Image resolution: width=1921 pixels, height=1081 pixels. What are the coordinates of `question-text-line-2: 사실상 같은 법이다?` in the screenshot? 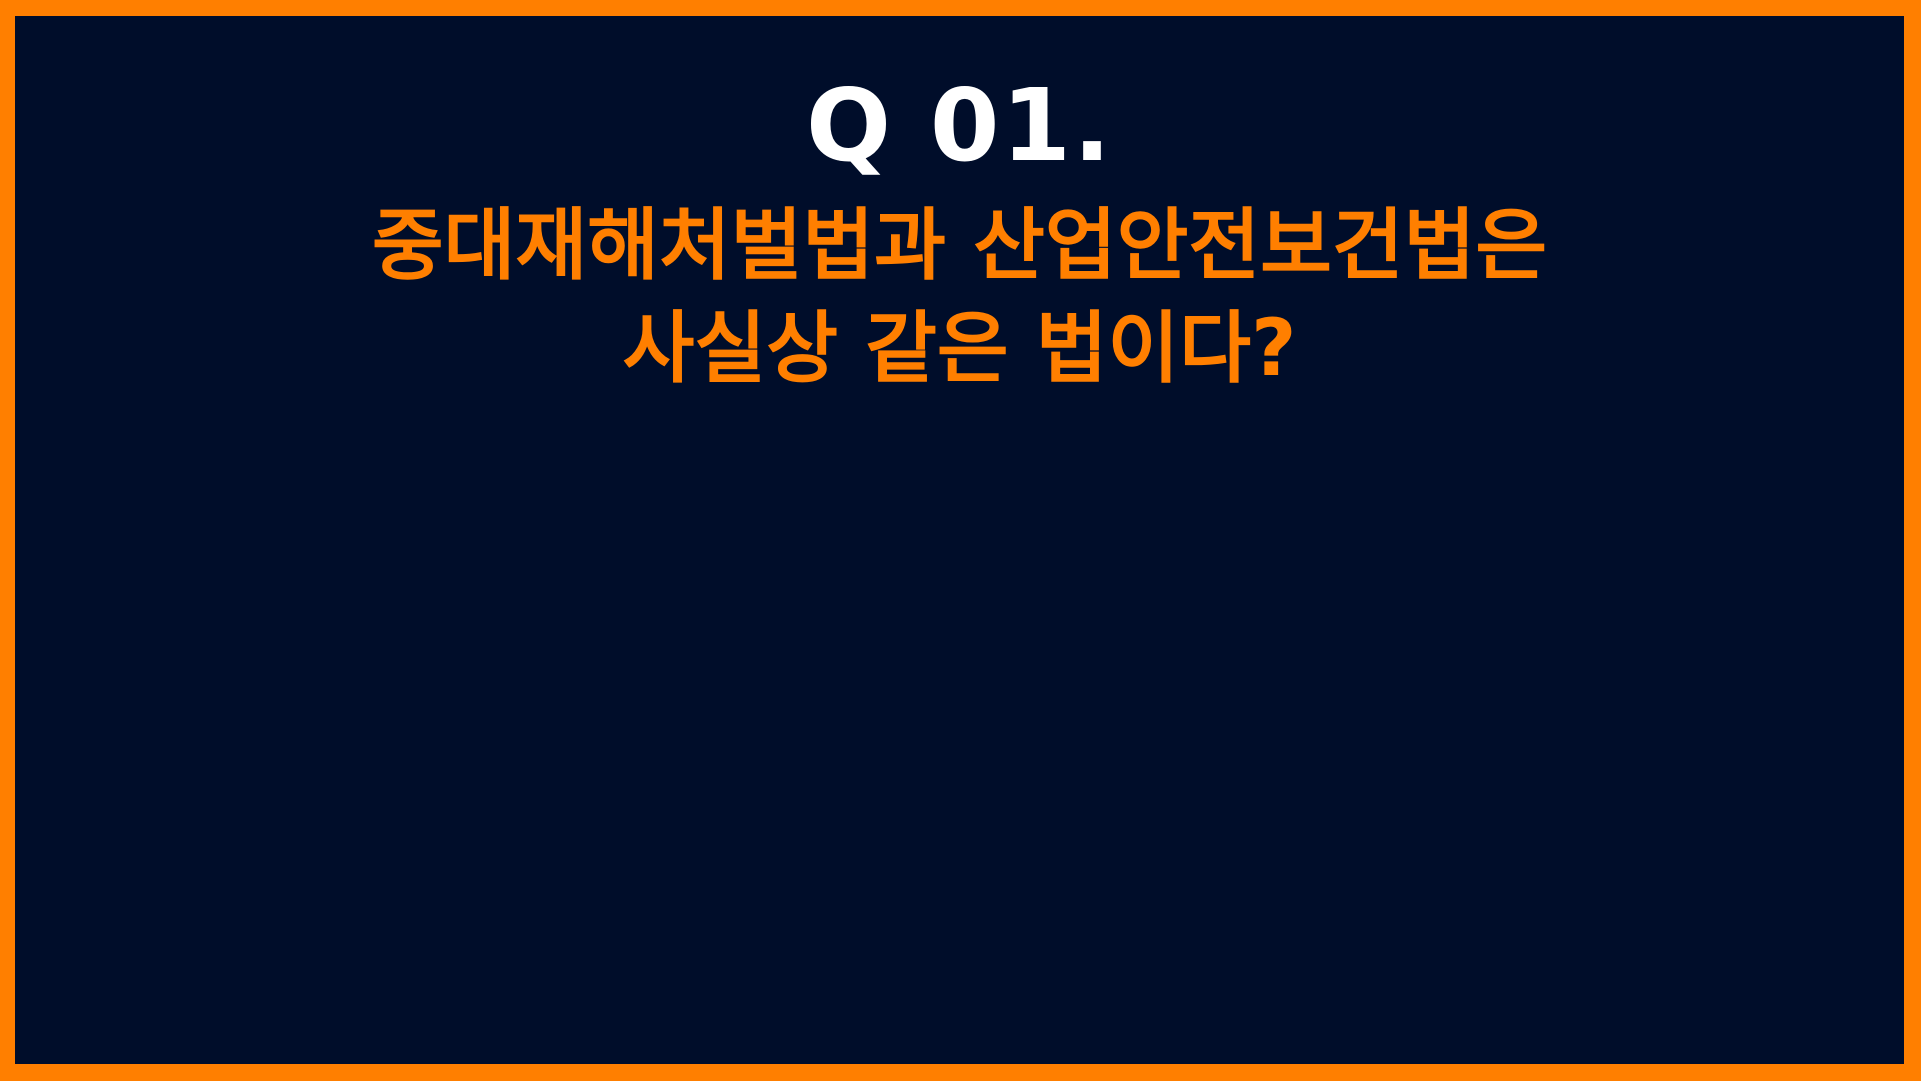 It's located at (959, 349).